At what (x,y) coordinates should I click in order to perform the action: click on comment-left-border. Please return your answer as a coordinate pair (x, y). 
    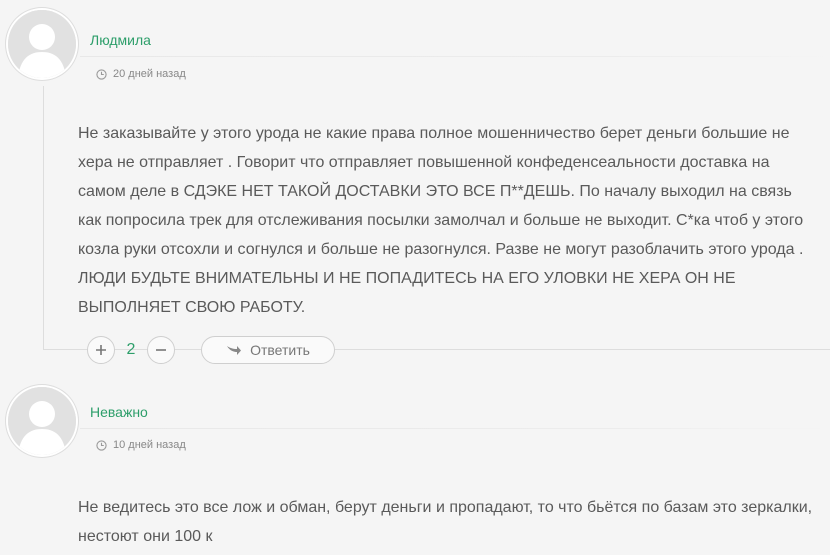
    Looking at the image, I should click on (43, 217).